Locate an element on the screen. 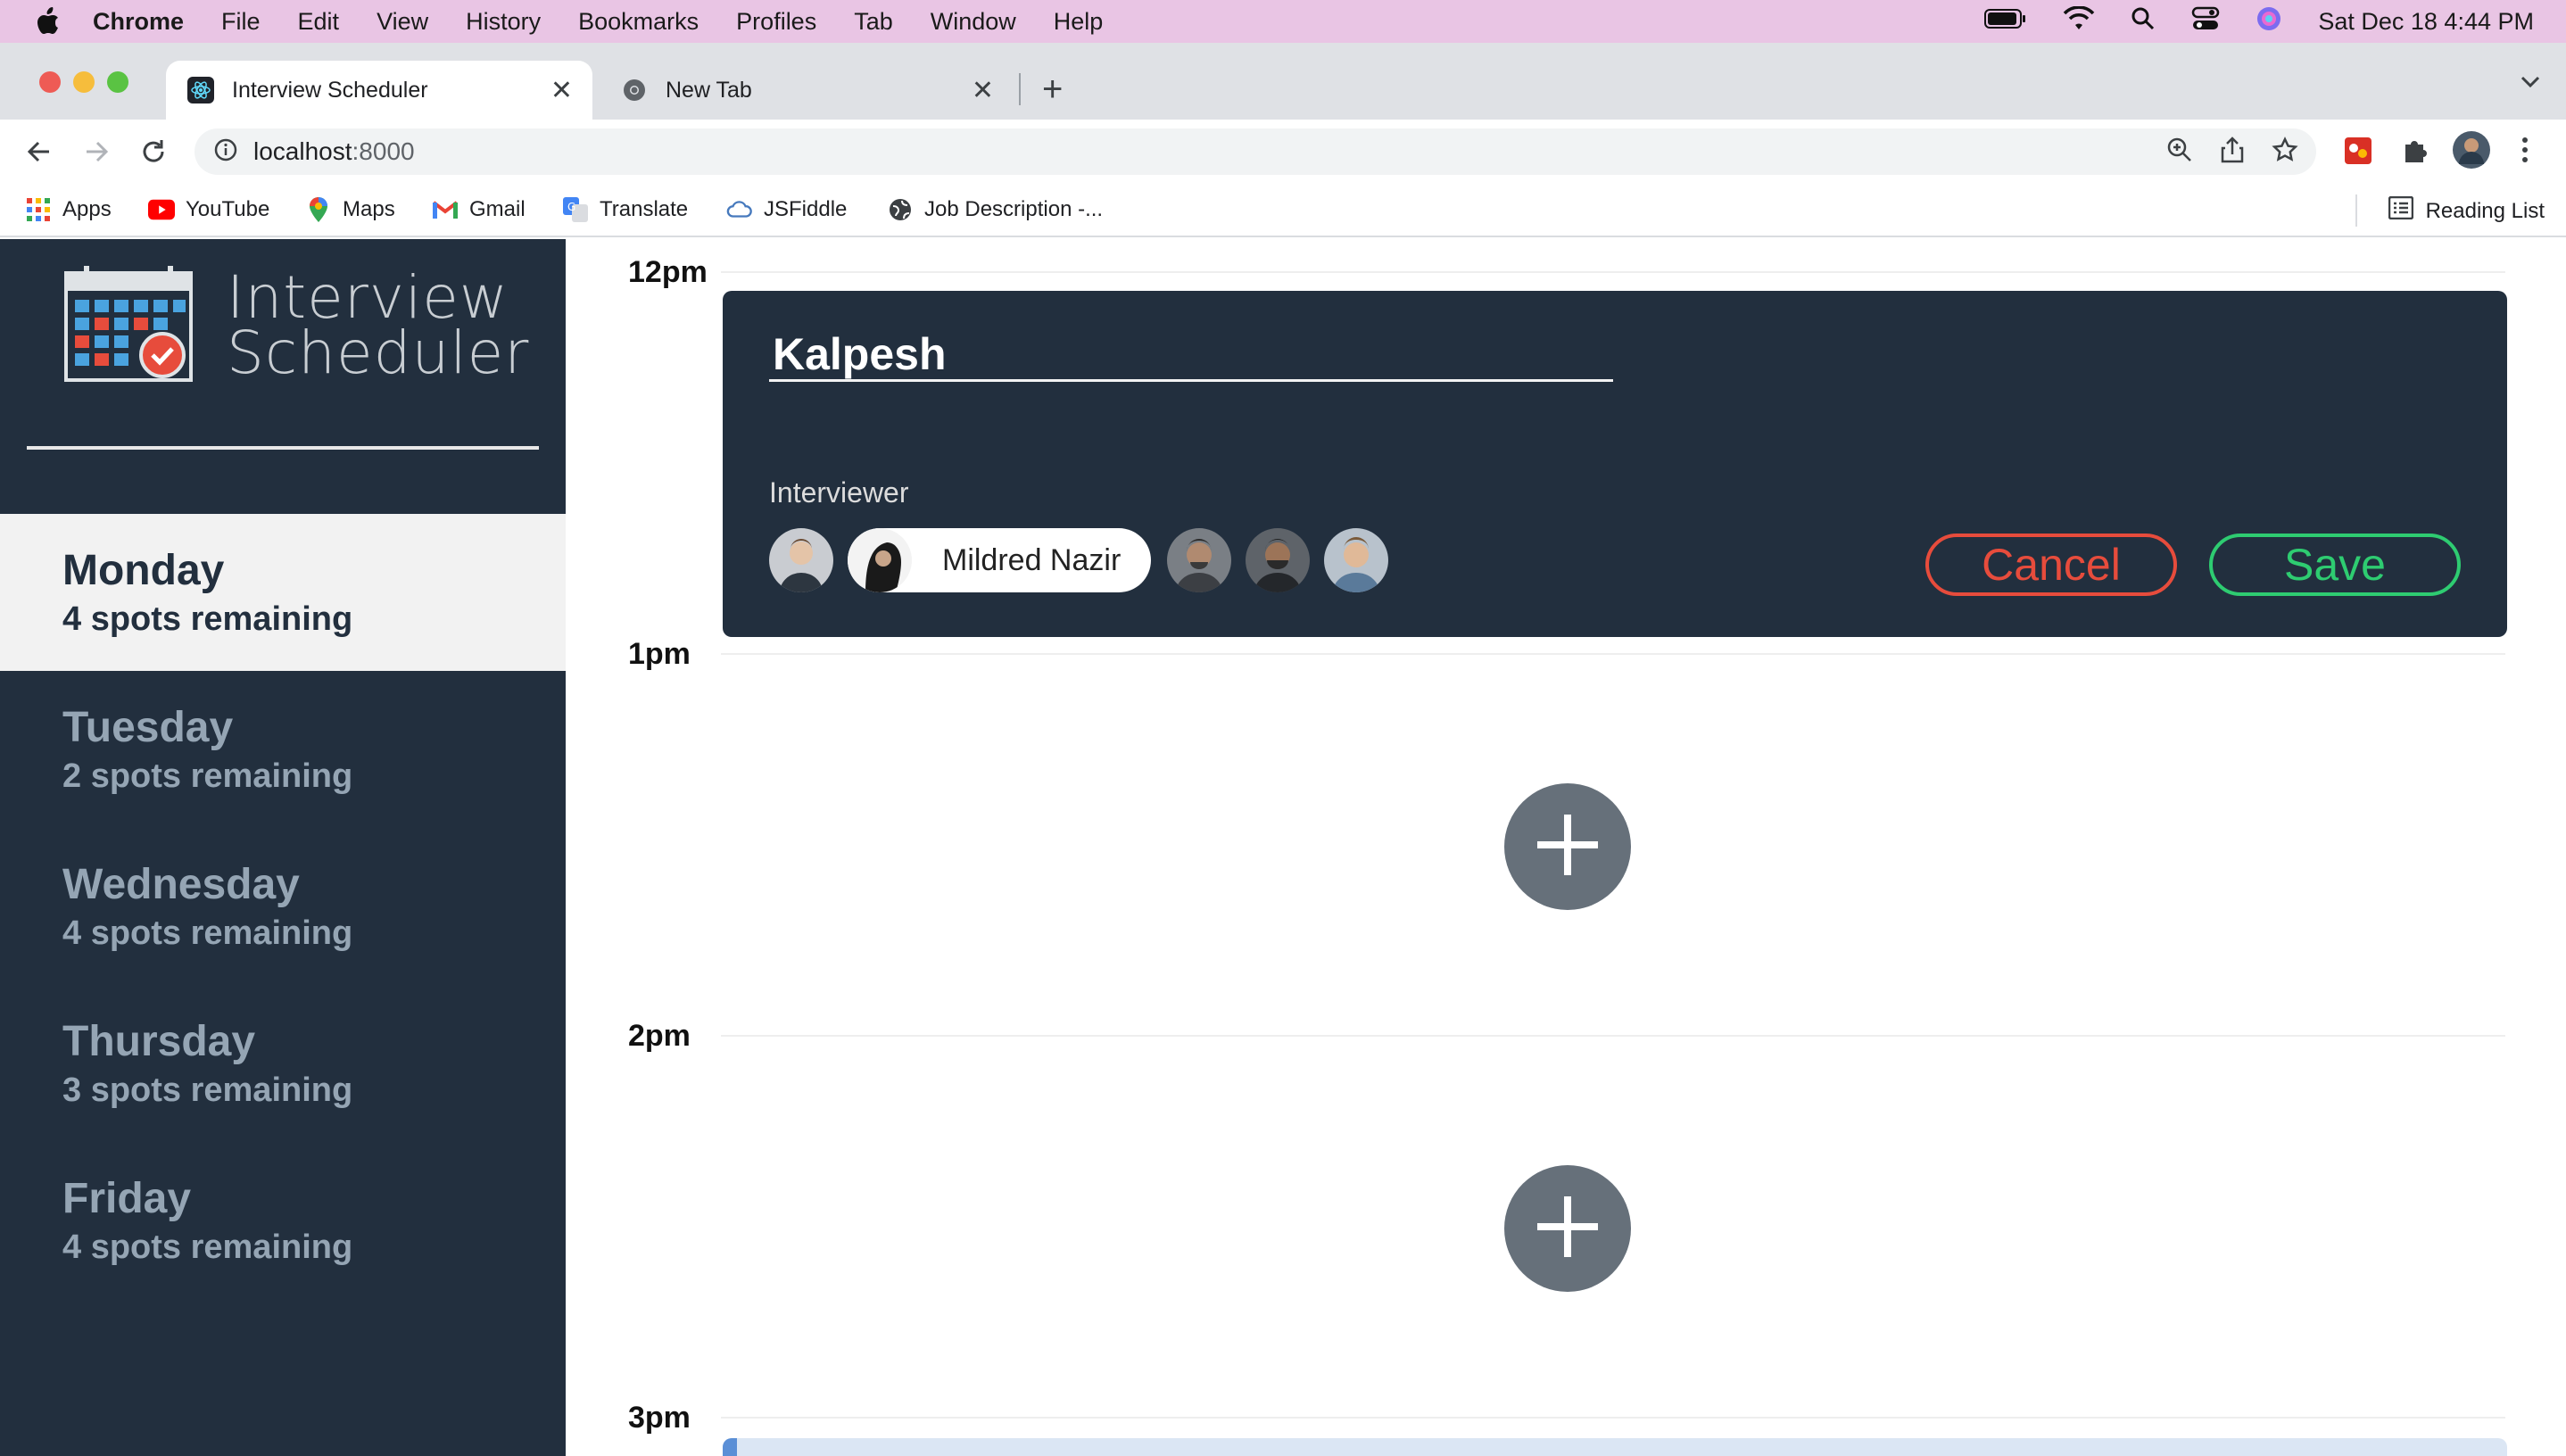  cancel-button: Cancel is located at coordinates (2051, 565).